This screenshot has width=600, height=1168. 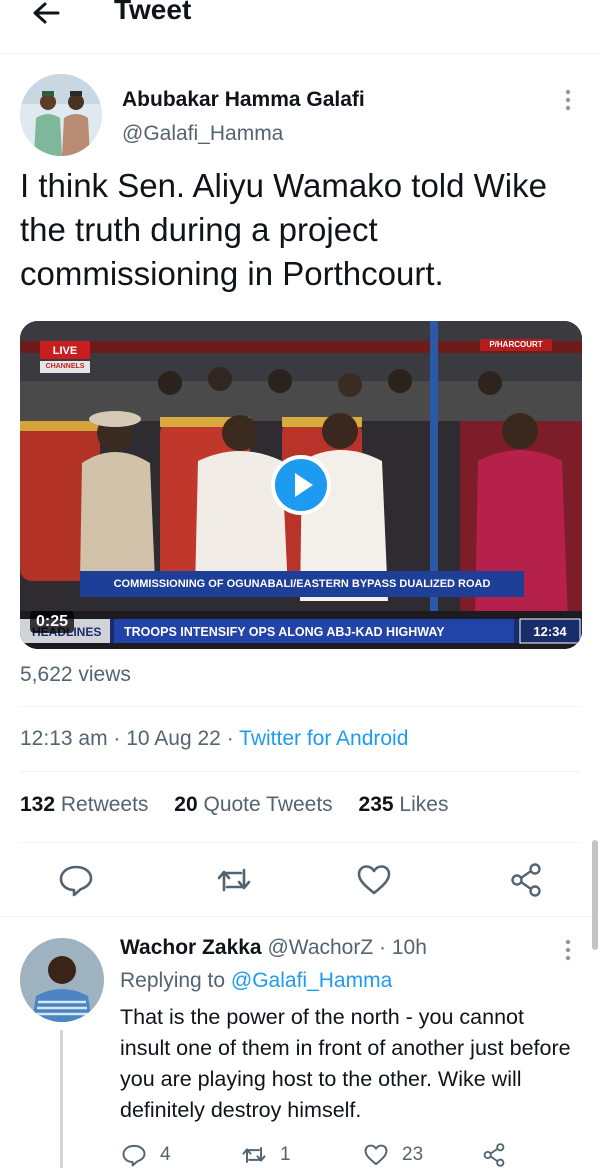 I want to click on reply-share-button, so click(x=494, y=1154).